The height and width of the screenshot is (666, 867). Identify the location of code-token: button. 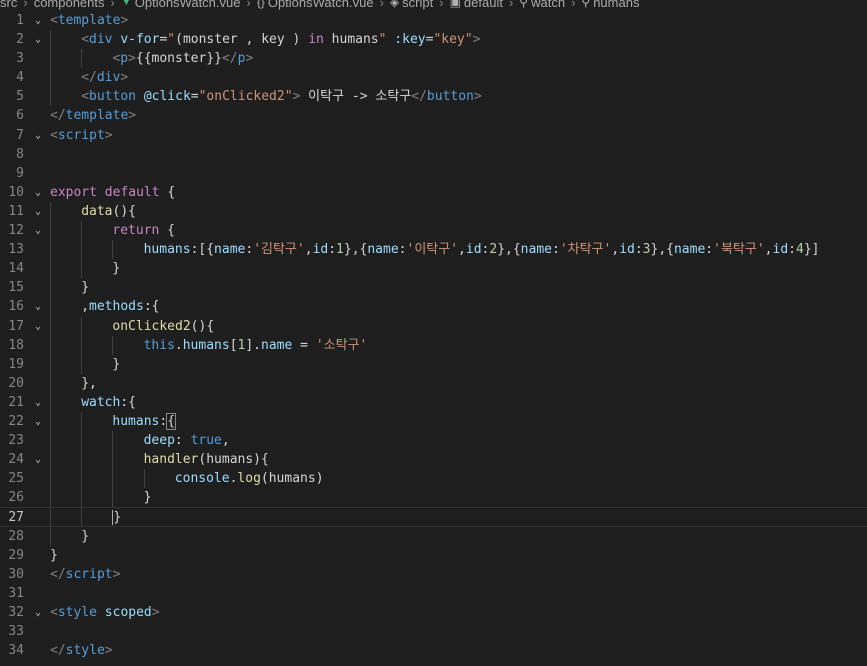
(450, 97).